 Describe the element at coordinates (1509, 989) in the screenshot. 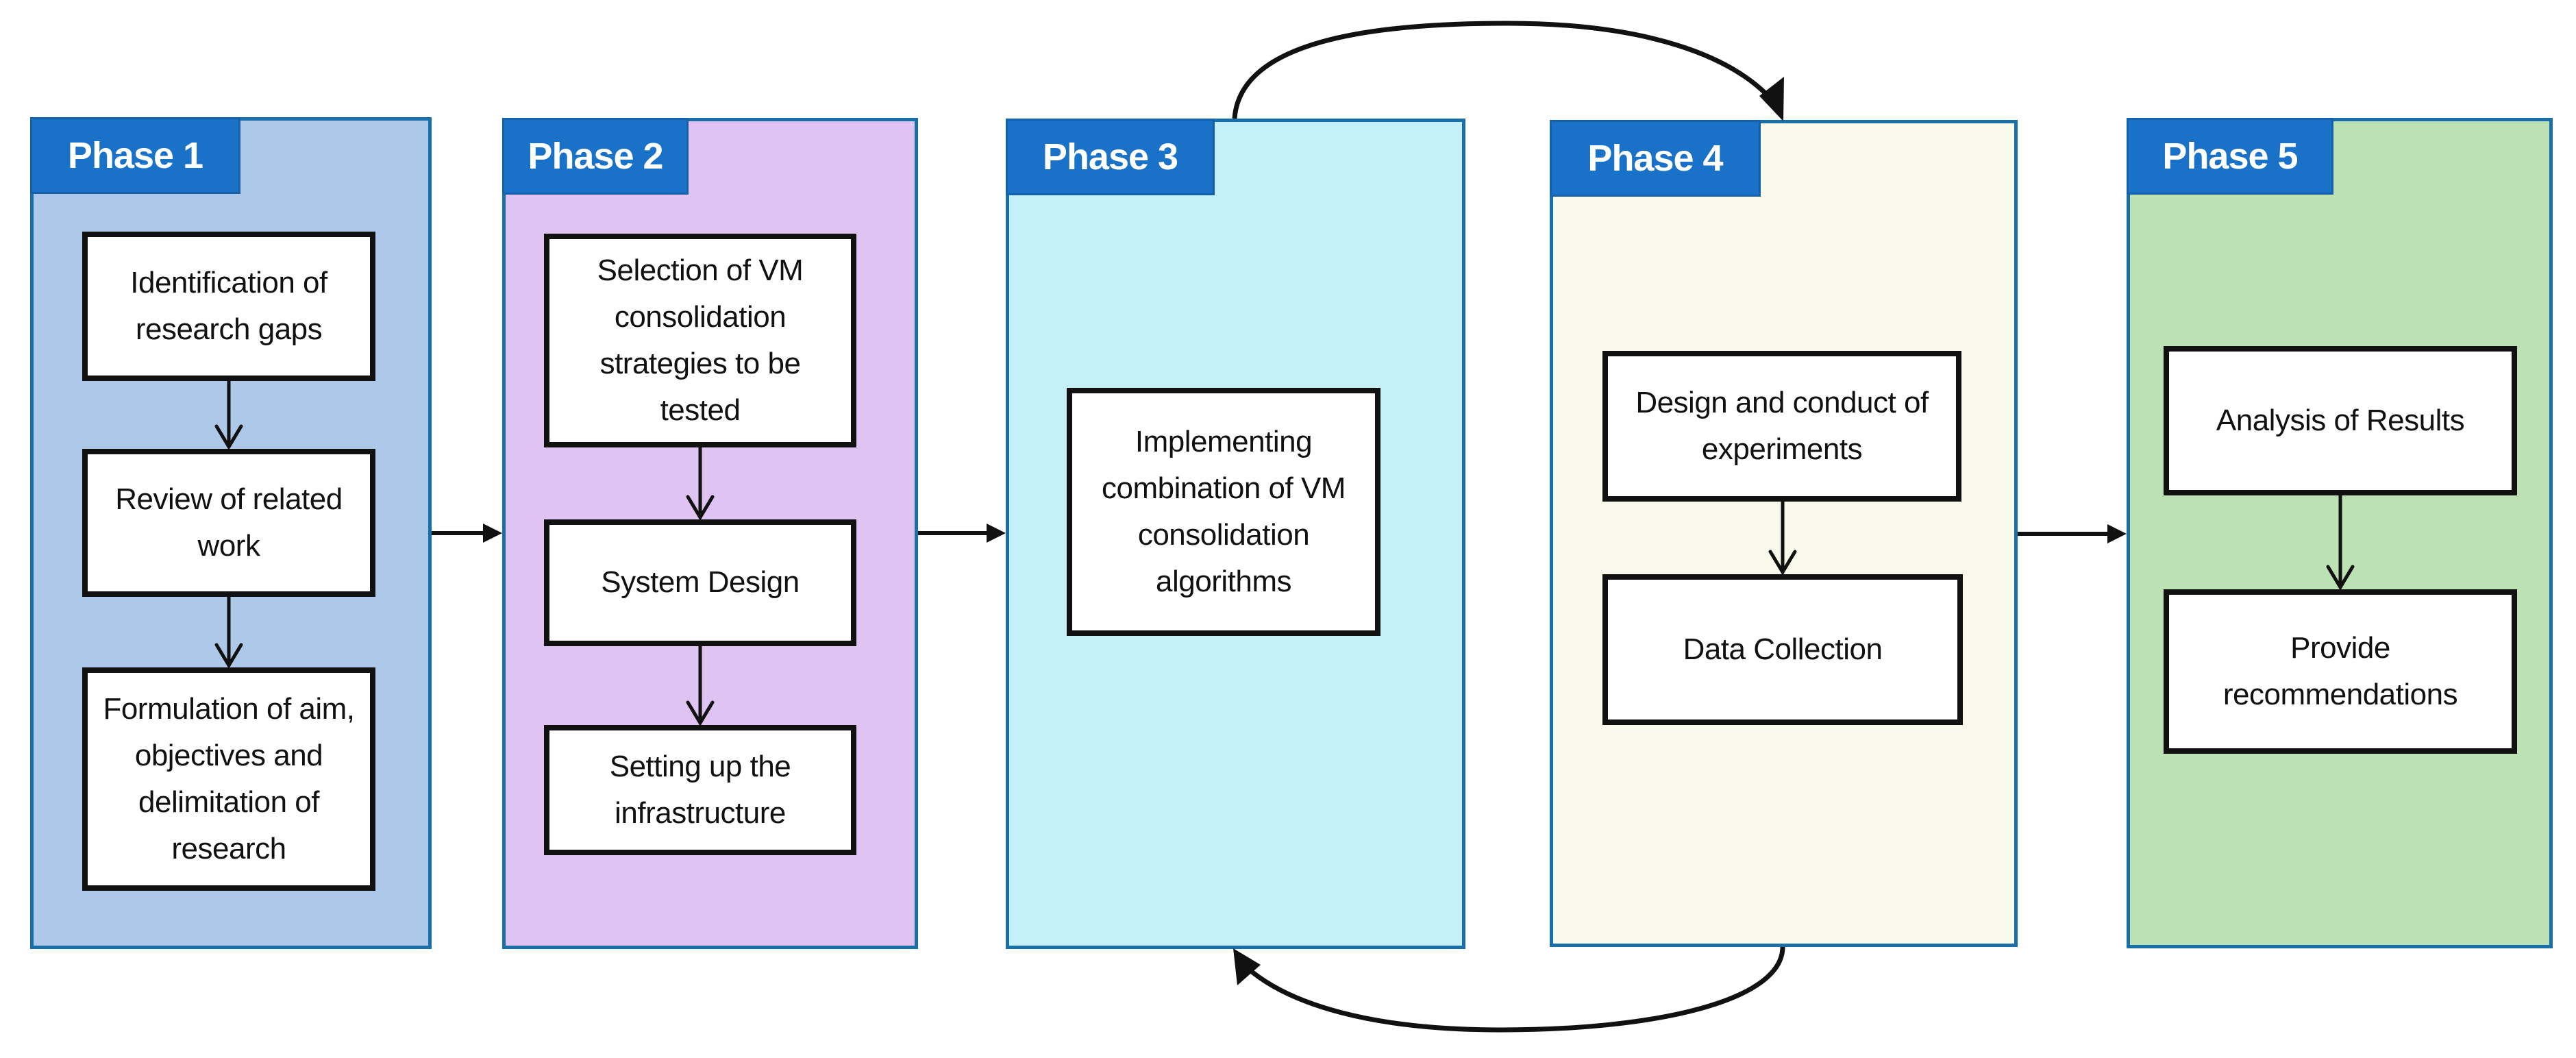

I see `arc-phase4-to-phase3` at that location.